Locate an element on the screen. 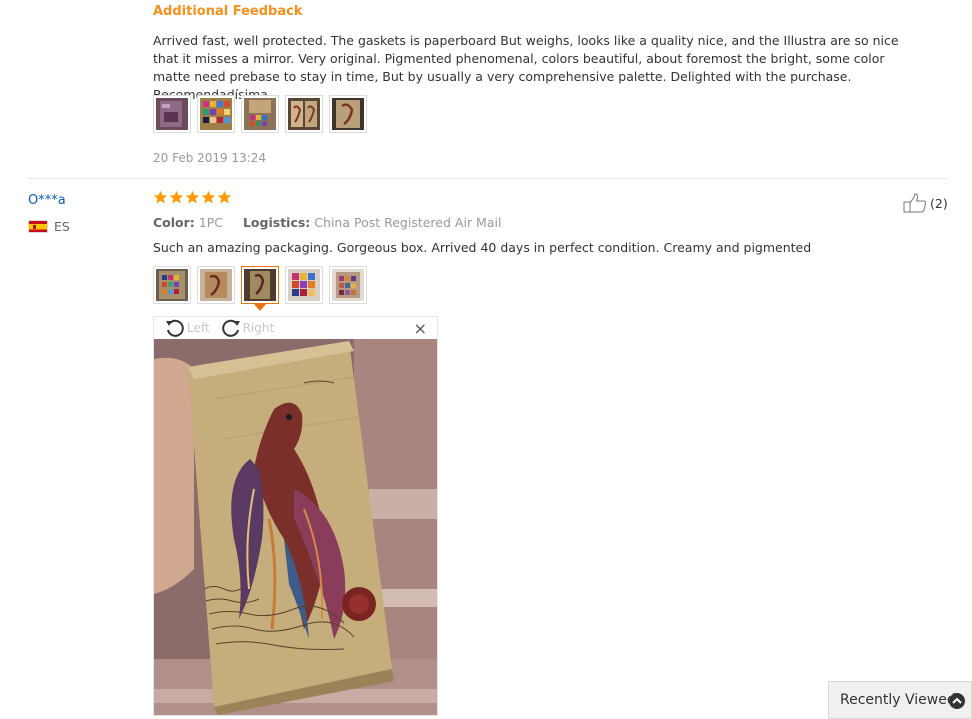  country-code: ES is located at coordinates (62, 226).